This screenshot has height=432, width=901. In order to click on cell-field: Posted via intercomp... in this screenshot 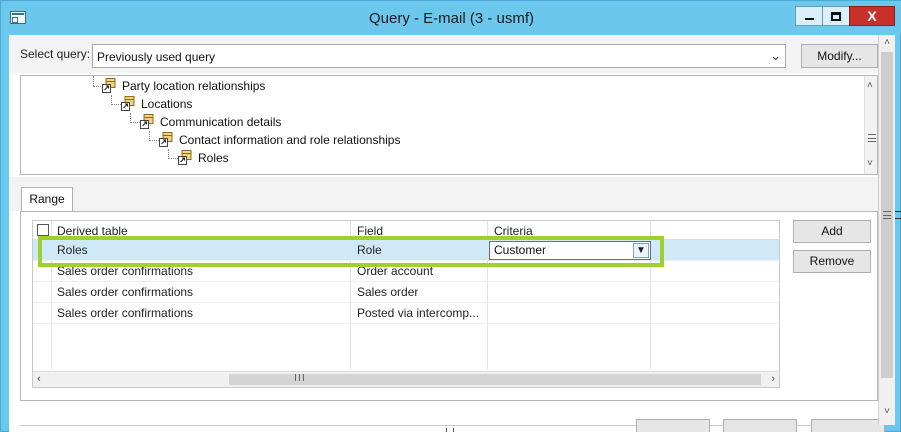, I will do `click(418, 313)`.